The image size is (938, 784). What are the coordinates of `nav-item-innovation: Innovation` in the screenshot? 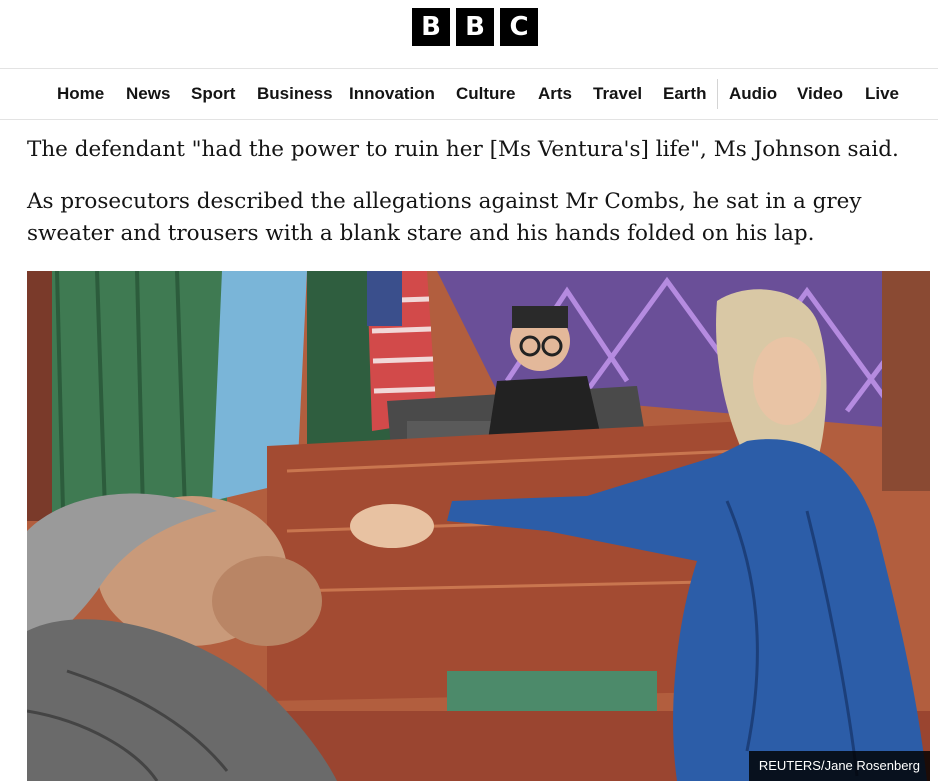 It's located at (392, 94).